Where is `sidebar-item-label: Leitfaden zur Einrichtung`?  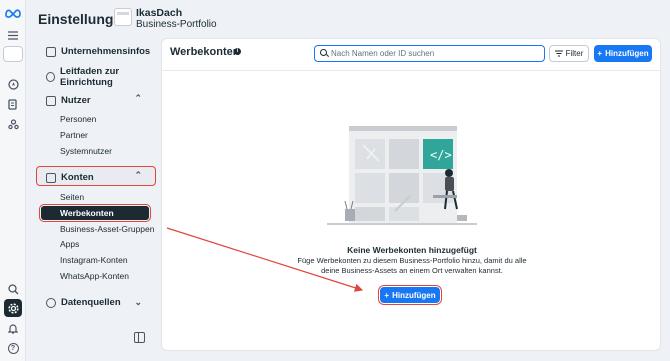 sidebar-item-label: Leitfaden zur Einrichtung is located at coordinates (89, 77).